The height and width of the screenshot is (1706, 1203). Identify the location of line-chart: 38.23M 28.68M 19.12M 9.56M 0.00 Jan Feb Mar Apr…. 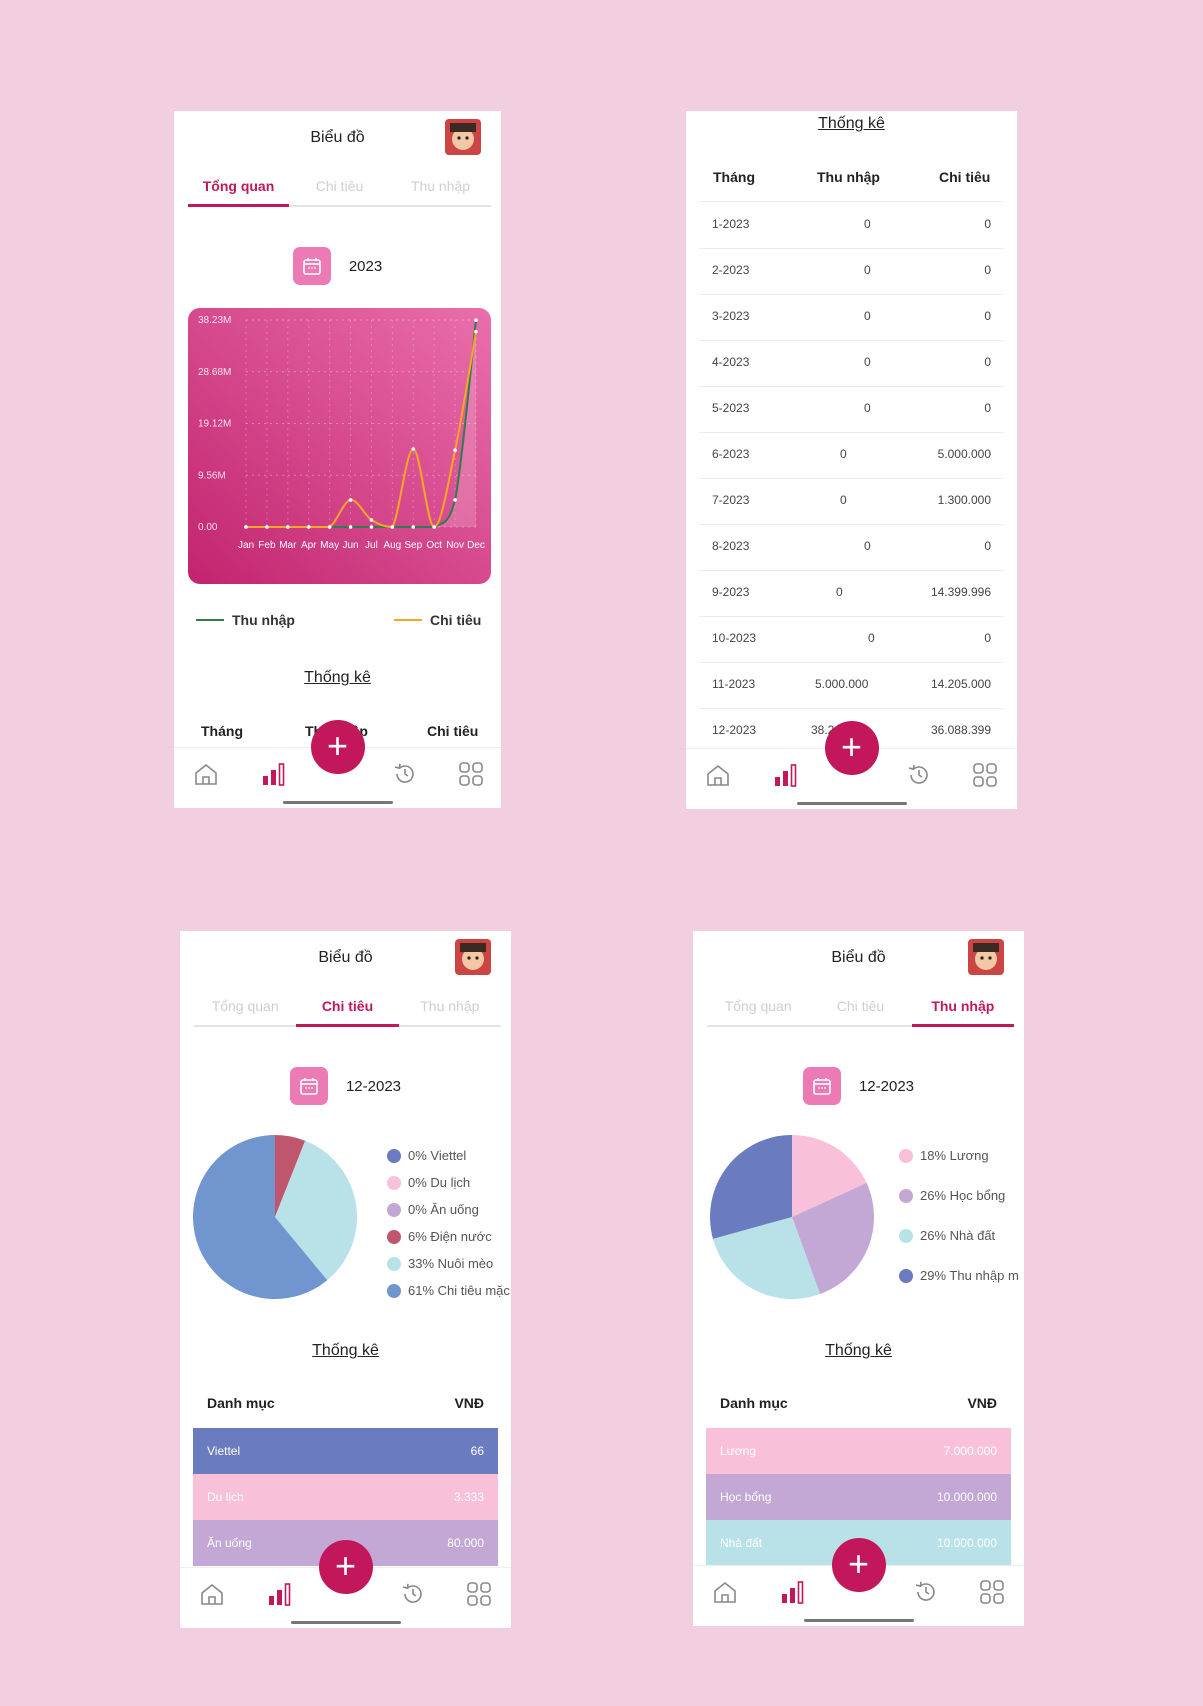
(339, 446).